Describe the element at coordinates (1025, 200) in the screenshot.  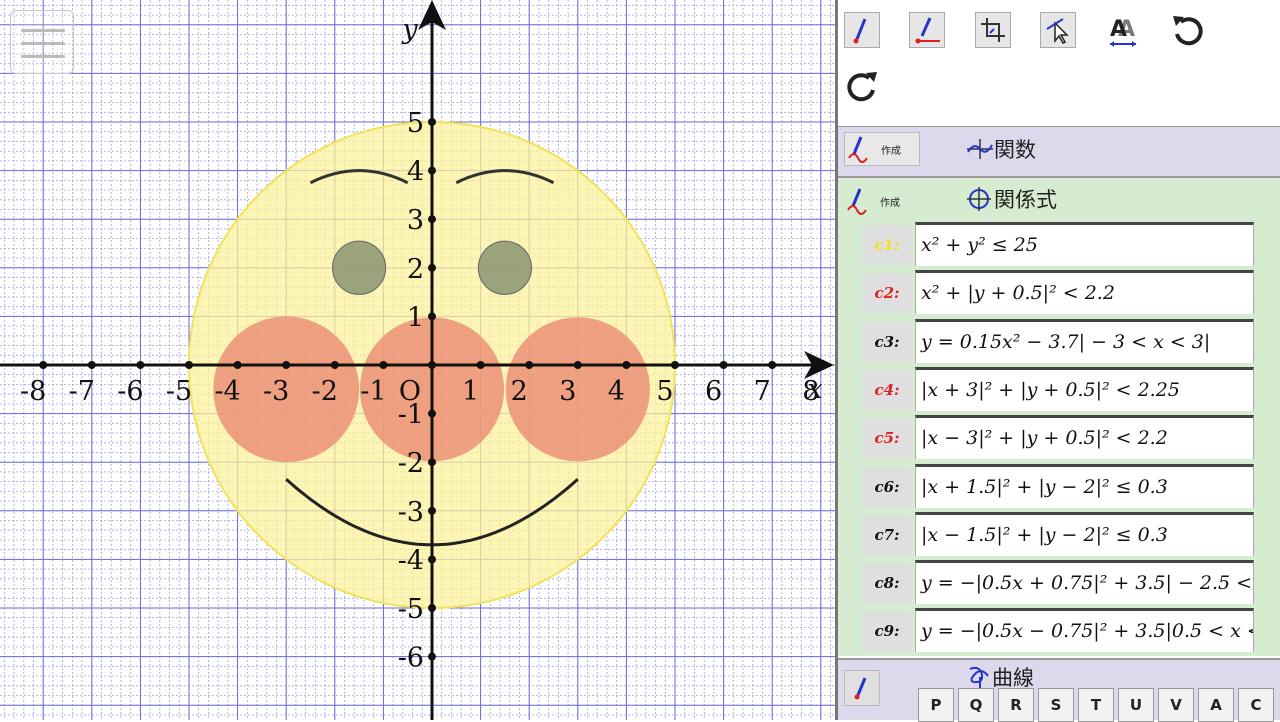
I see `relation-title-text: 関係式` at that location.